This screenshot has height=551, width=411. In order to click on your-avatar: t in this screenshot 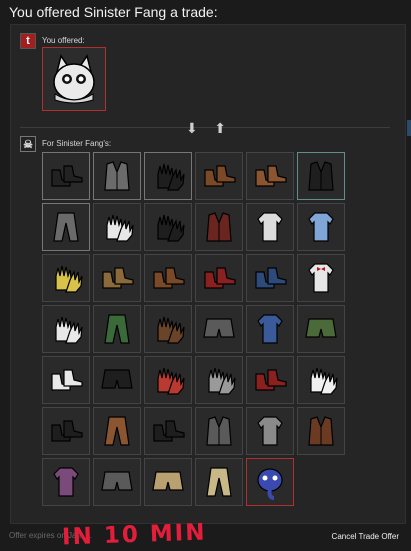, I will do `click(28, 41)`.